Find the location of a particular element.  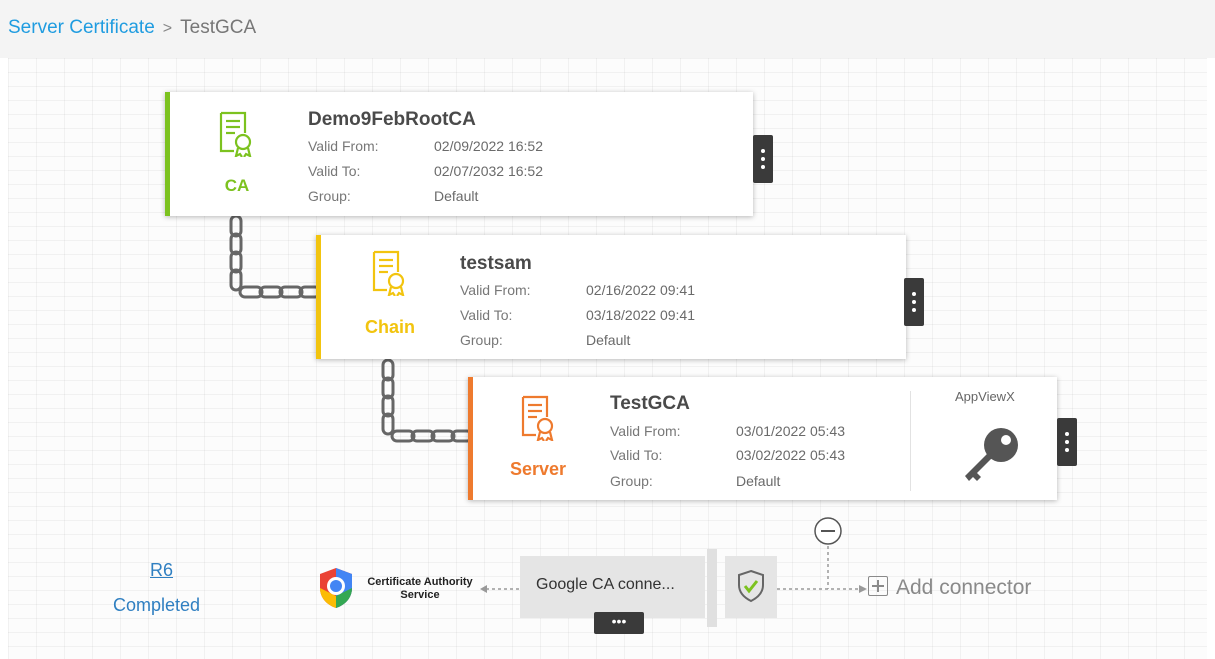

shield-check-icon is located at coordinates (751, 586).